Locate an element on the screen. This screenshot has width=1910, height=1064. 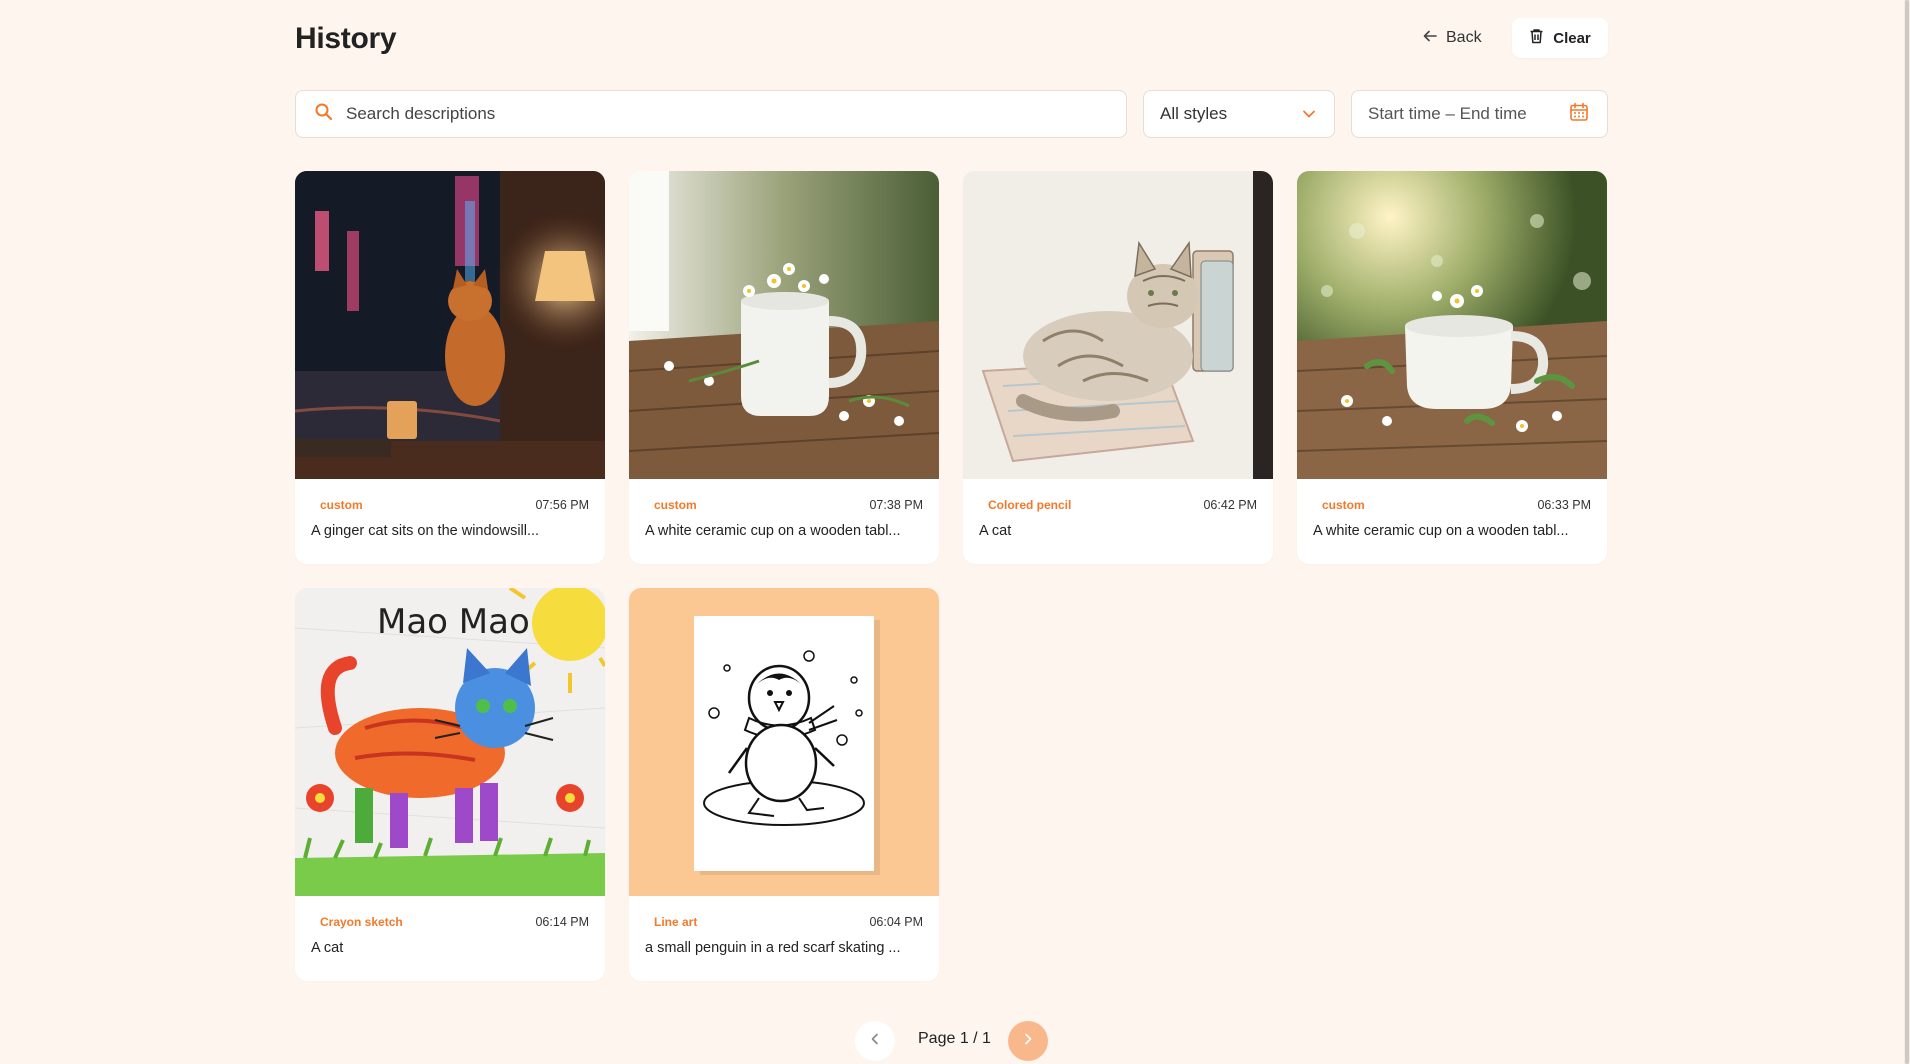
history-card: Mao Mao Crayon sketch 06:14 PM A cat is located at coordinates (450, 784).